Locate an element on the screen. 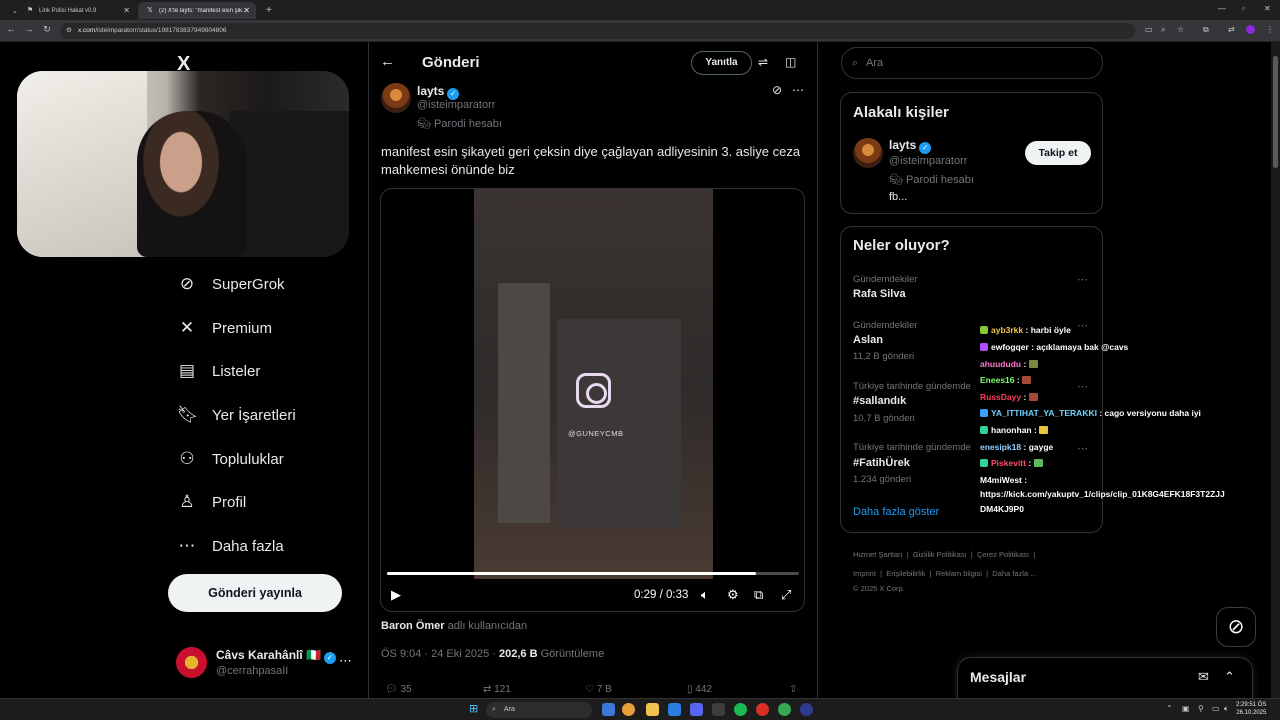 The width and height of the screenshot is (1280, 720). footer-link-privacy: Gizlilik Politikası is located at coordinates (940, 554).